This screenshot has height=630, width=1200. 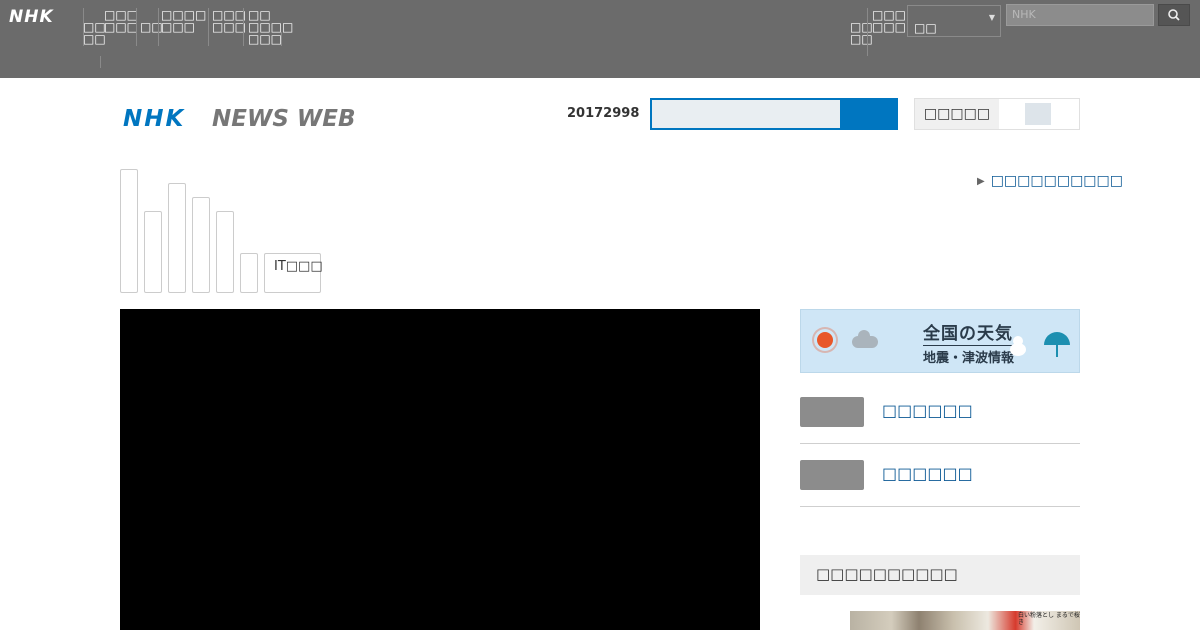 What do you see at coordinates (121, 21) in the screenshot?
I see `global-nav-item-2: □□□ □□□` at bounding box center [121, 21].